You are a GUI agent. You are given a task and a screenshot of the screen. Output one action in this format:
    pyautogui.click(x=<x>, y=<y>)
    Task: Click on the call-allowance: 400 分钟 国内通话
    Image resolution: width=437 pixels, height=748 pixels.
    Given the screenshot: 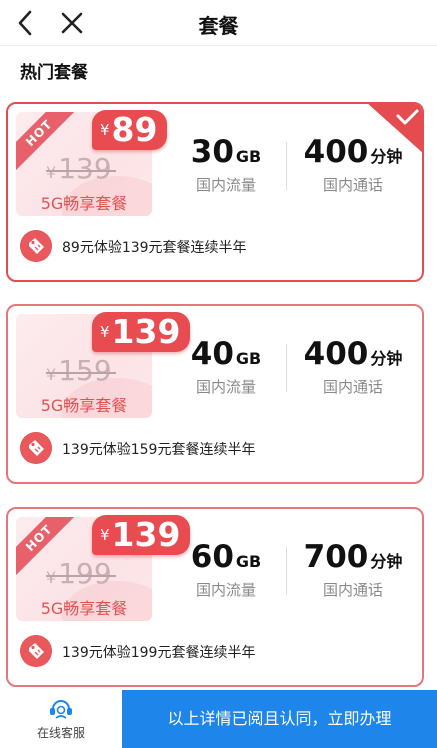 What is the action you would take?
    pyautogui.click(x=353, y=366)
    